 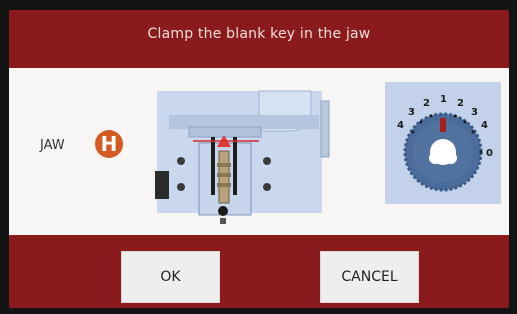 What do you see at coordinates (170, 277) in the screenshot?
I see `ok-button: OK` at bounding box center [170, 277].